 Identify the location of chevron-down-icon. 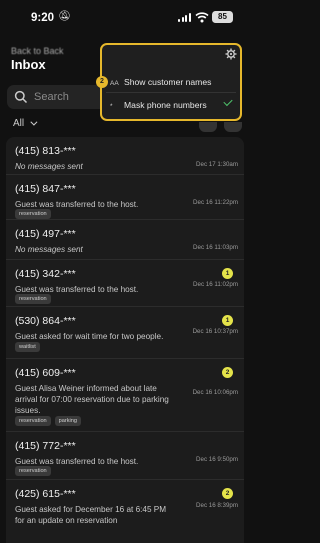
(34, 122).